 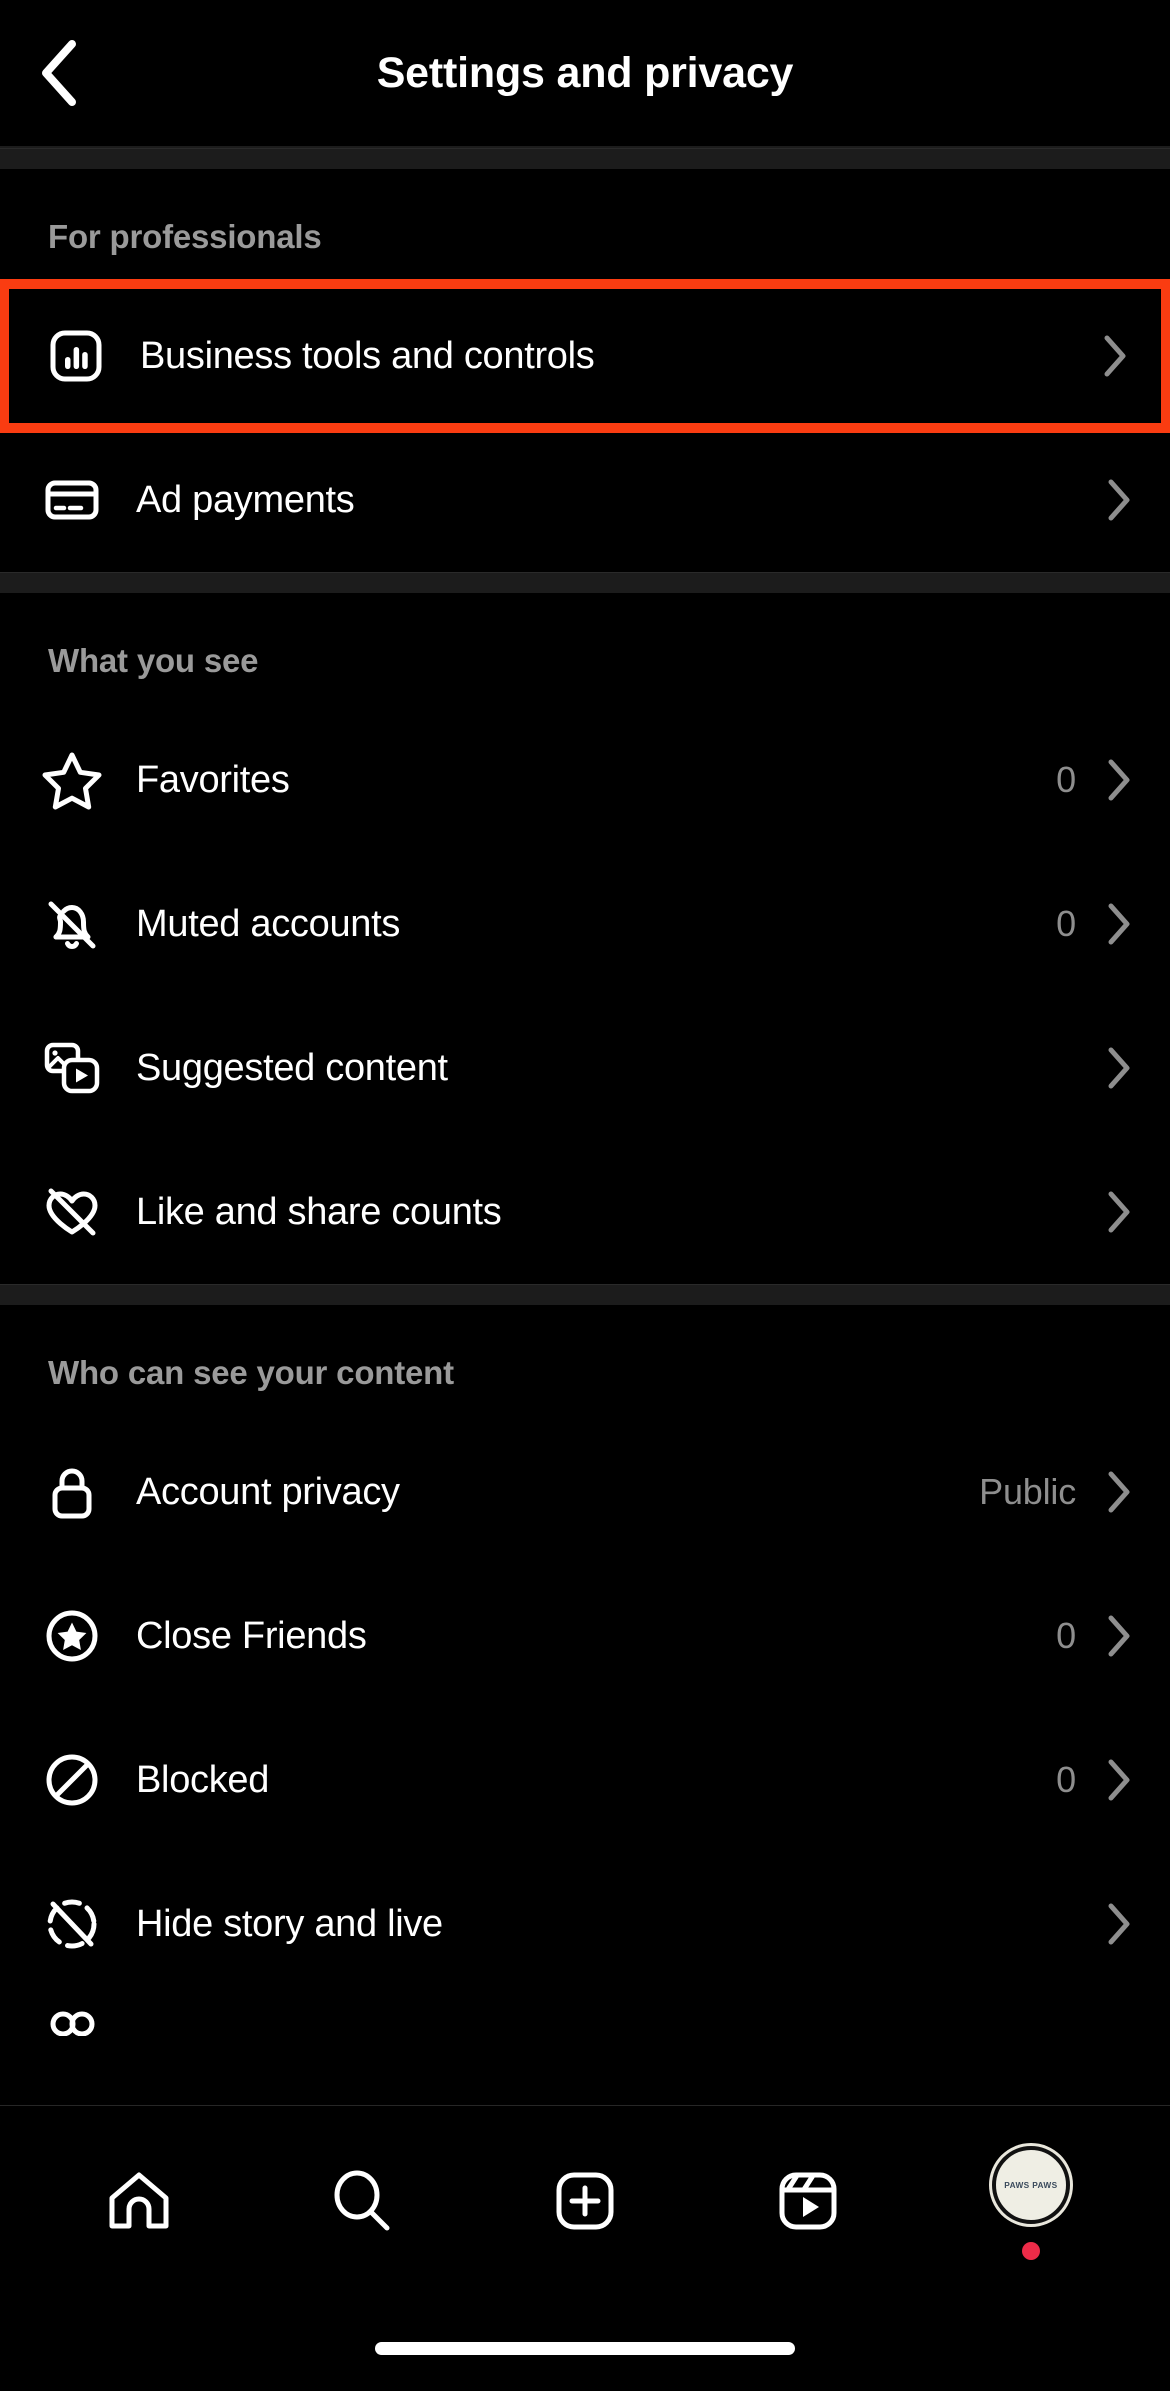 What do you see at coordinates (72, 2016) in the screenshot?
I see `people-icon` at bounding box center [72, 2016].